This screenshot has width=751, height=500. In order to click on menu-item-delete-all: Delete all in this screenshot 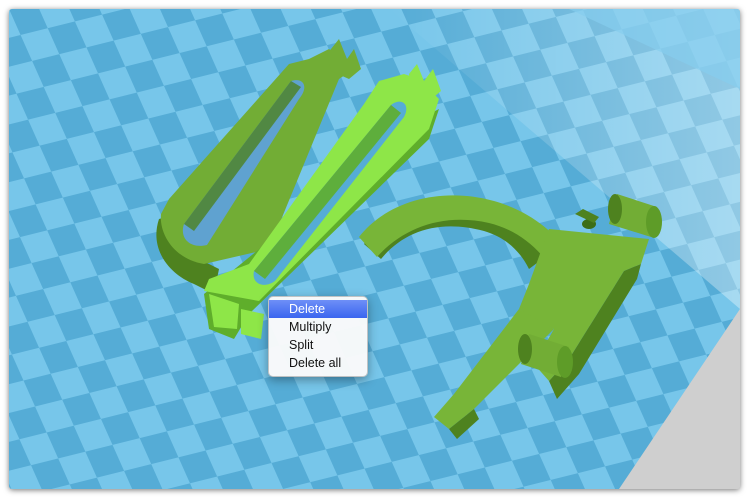, I will do `click(318, 363)`.